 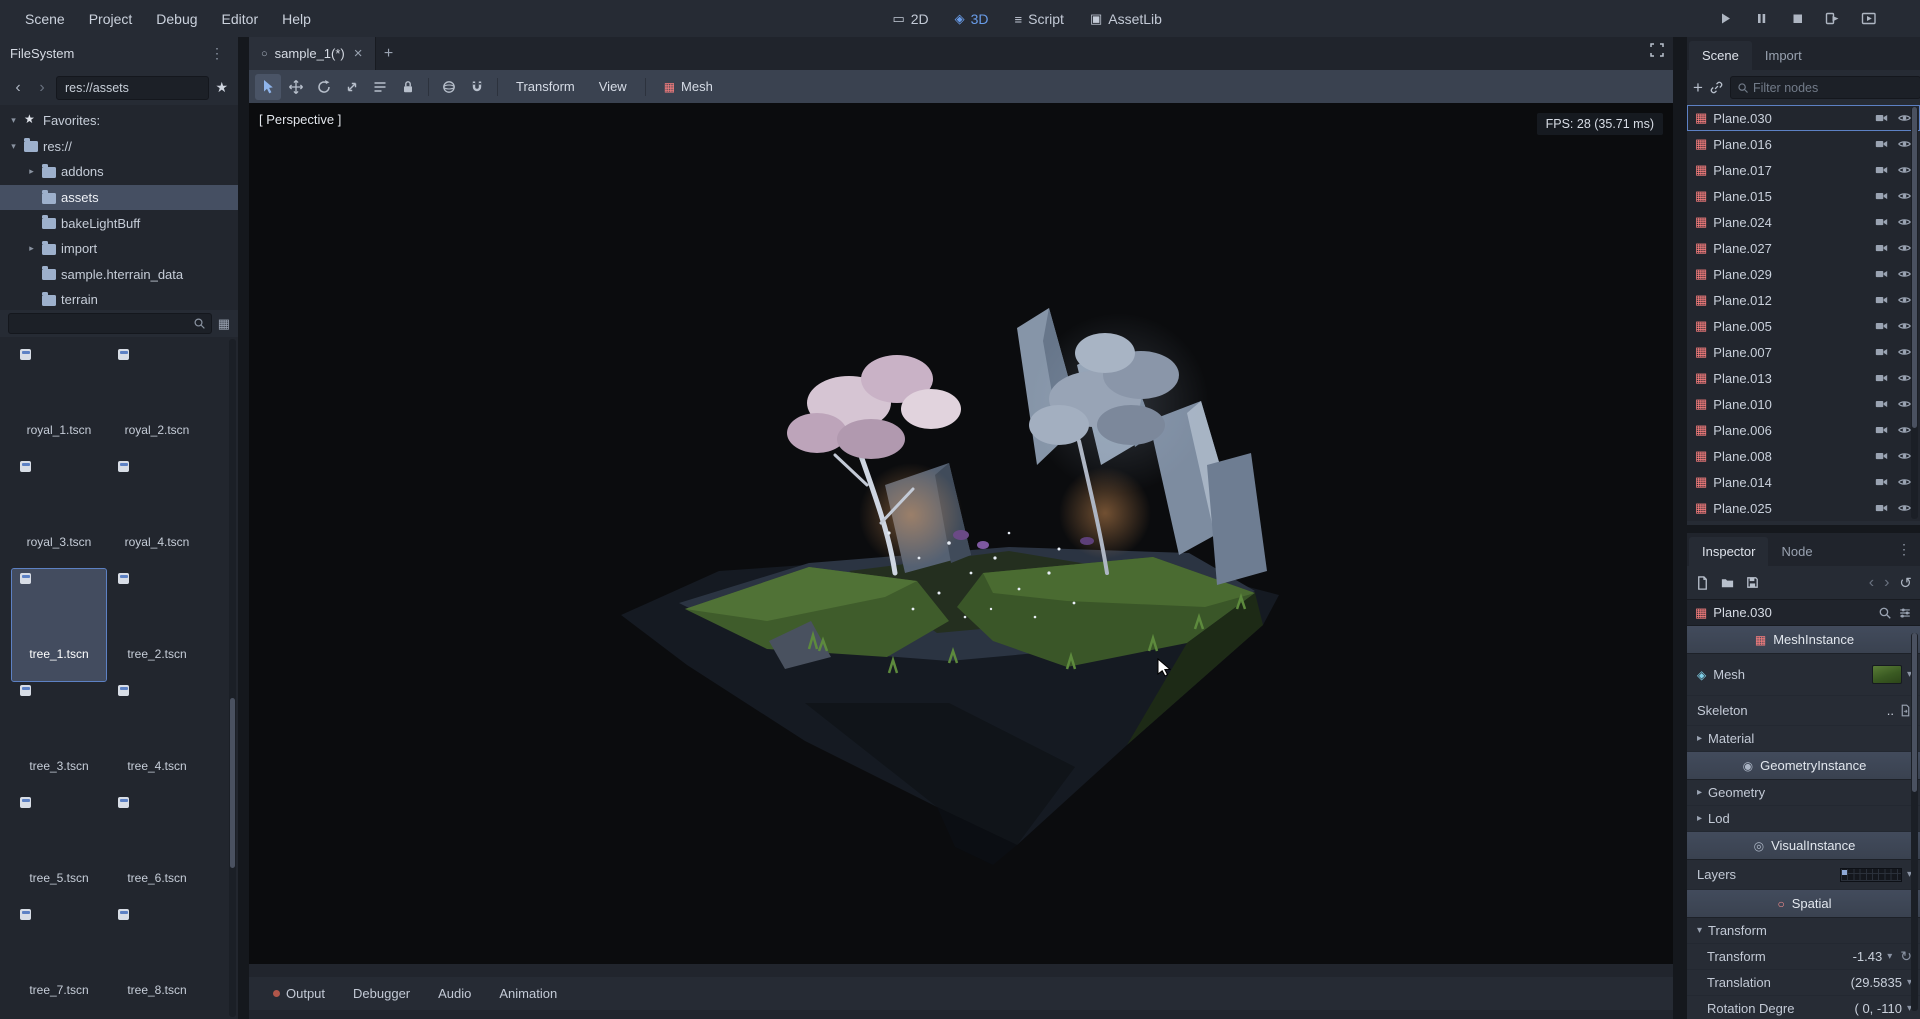 What do you see at coordinates (1803, 711) in the screenshot?
I see `property-skeleton: Skeleton ..` at bounding box center [1803, 711].